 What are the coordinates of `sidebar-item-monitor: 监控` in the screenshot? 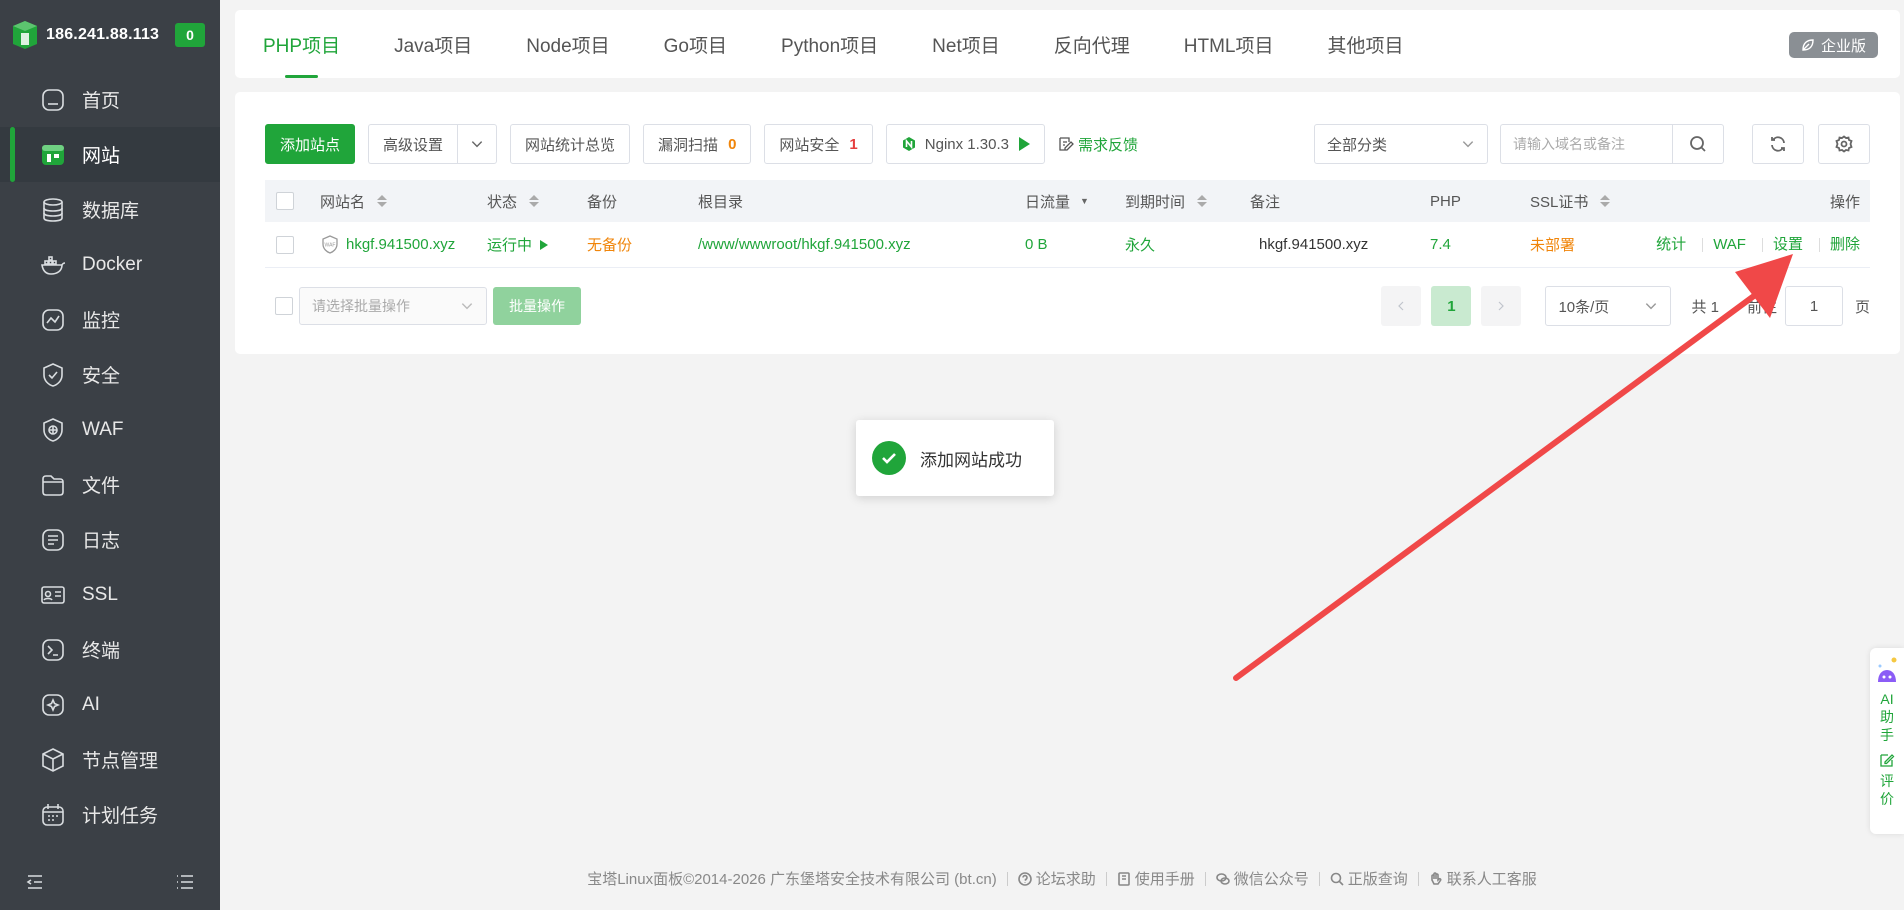 It's located at (110, 319).